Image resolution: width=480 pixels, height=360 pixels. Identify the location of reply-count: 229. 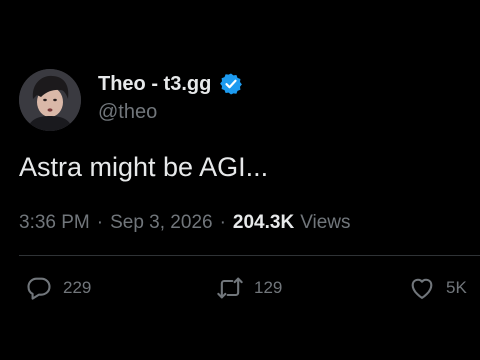
(77, 287).